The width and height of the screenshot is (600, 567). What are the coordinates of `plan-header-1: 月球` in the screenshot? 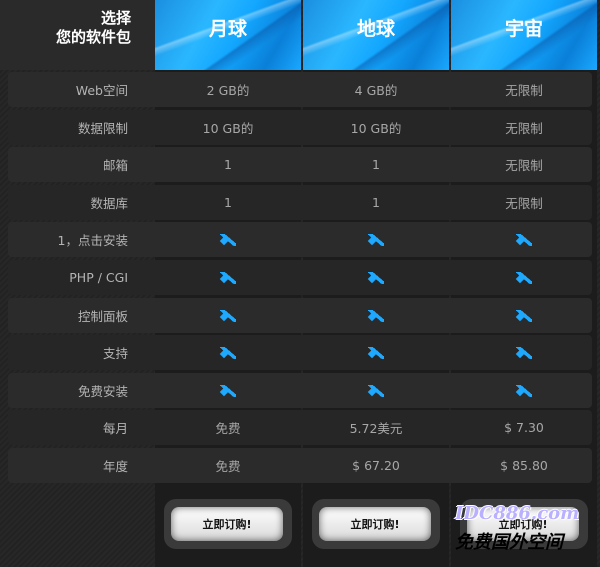 It's located at (228, 35).